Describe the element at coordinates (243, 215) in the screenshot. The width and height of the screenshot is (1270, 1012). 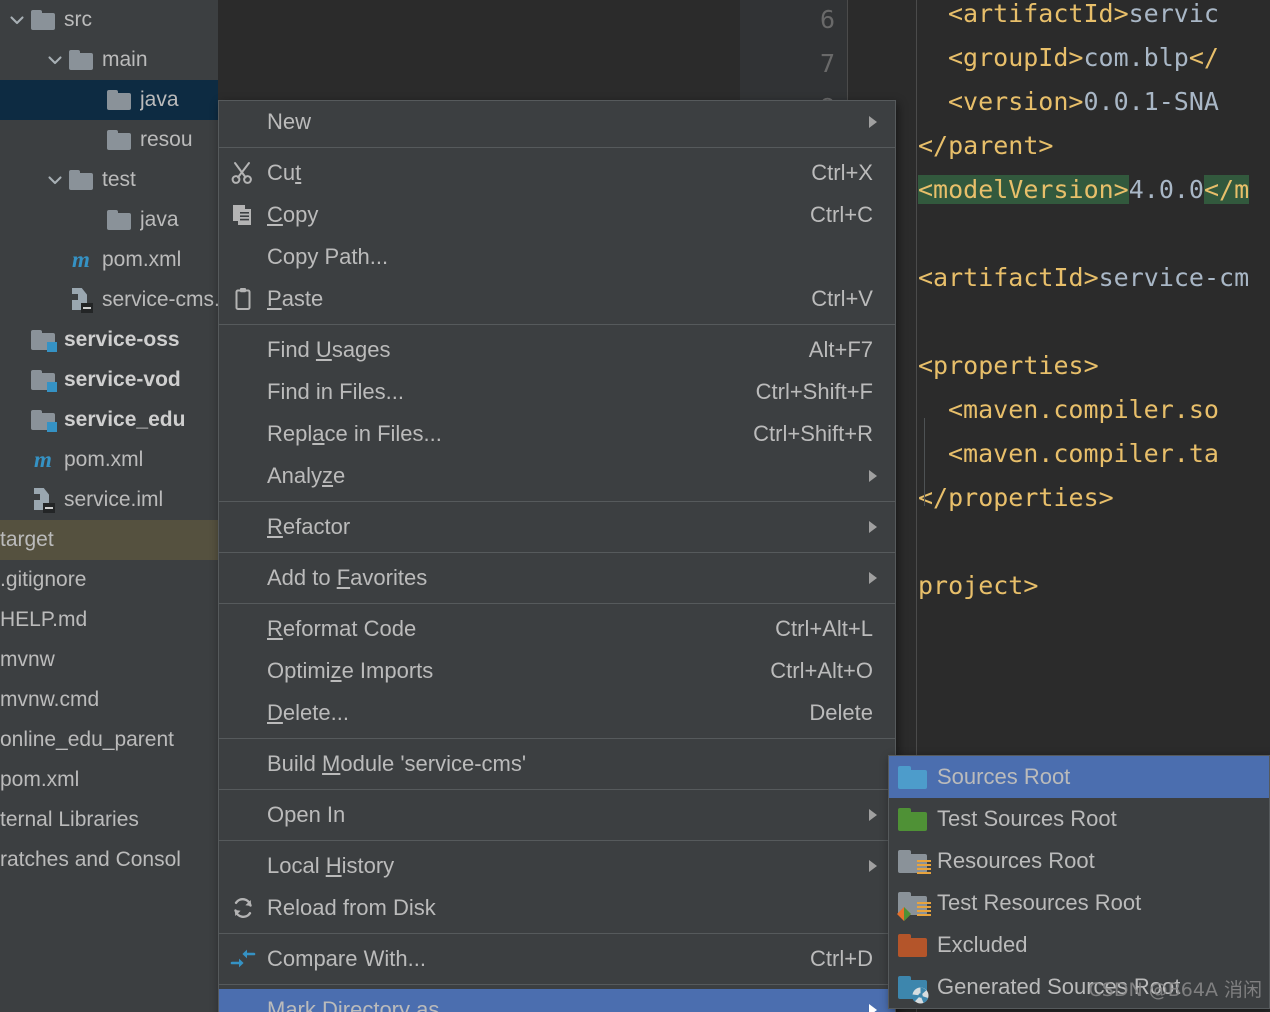
I see `copy-pages-icon` at that location.